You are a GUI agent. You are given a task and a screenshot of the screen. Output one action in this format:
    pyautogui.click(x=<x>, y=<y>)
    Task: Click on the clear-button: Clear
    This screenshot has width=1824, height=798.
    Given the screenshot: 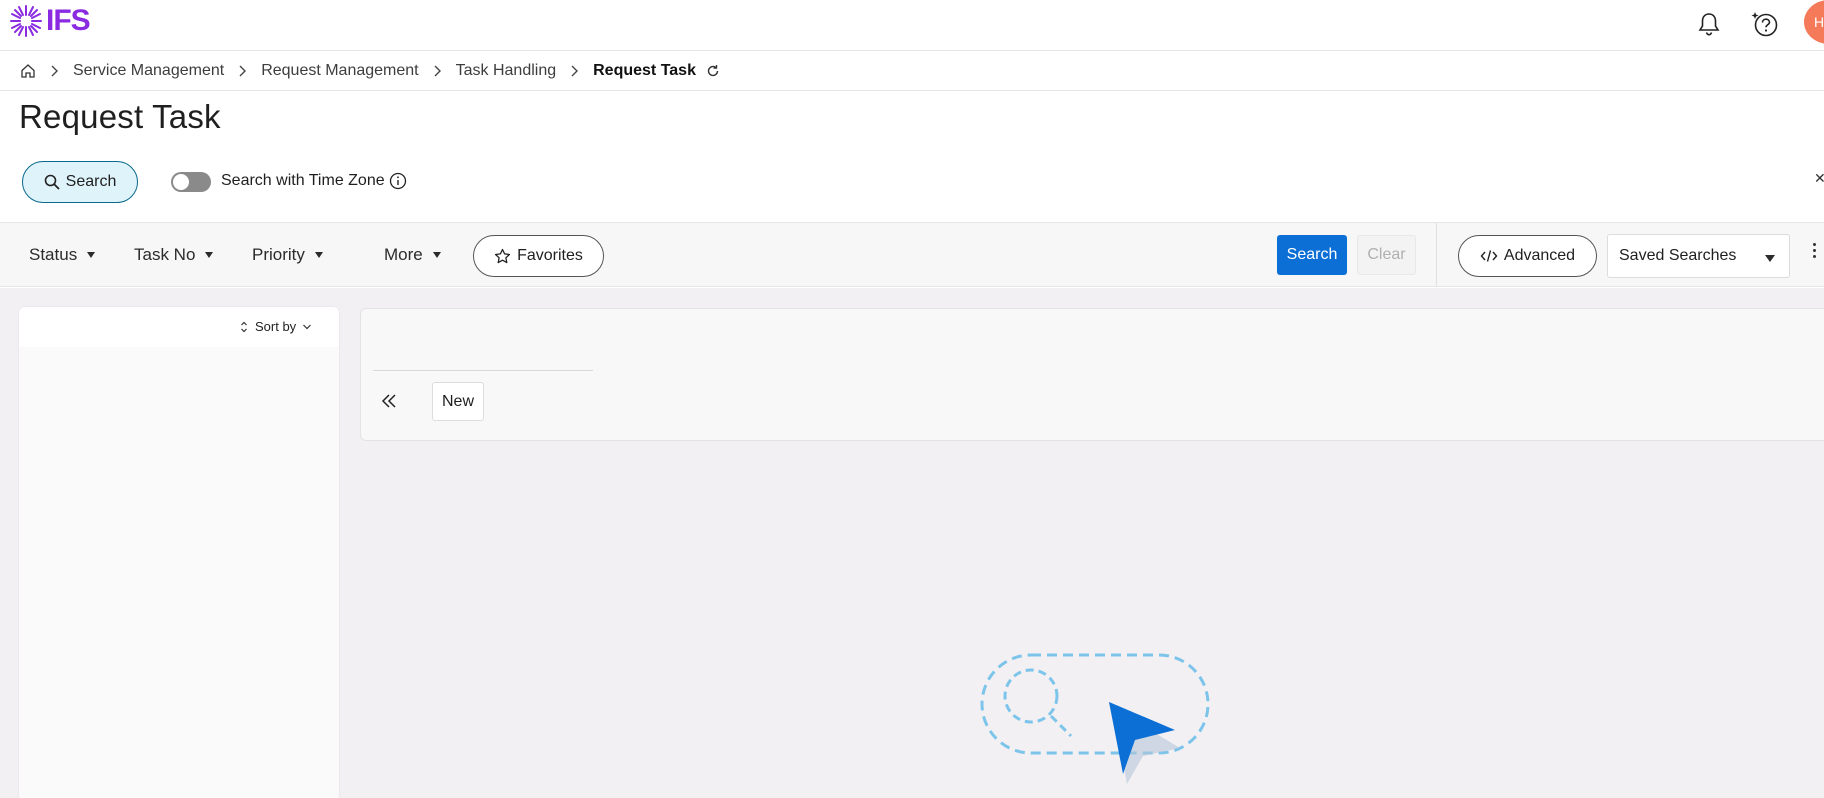 What is the action you would take?
    pyautogui.click(x=1386, y=255)
    